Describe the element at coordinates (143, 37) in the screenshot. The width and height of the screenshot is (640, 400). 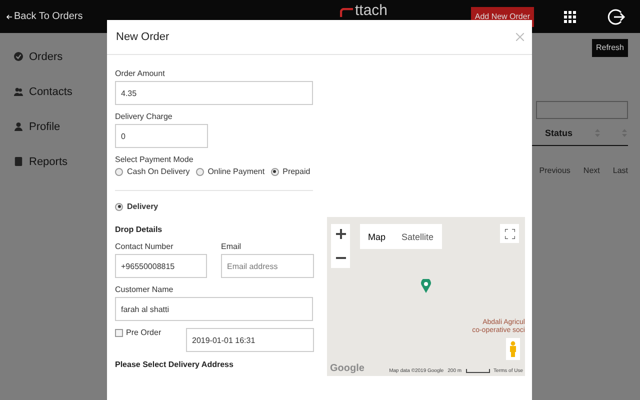
I see `dialog-title: New Order` at that location.